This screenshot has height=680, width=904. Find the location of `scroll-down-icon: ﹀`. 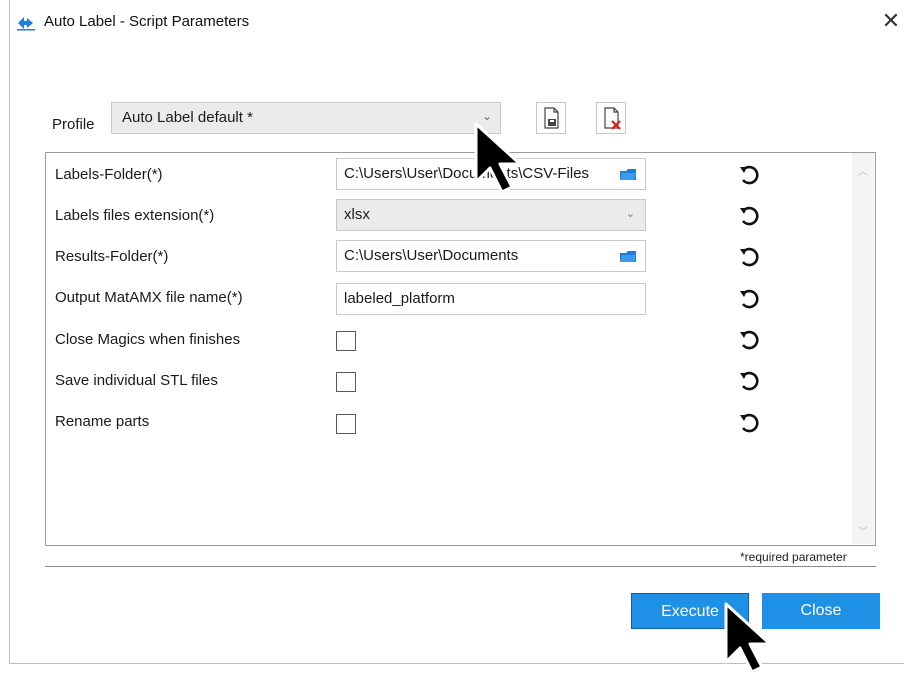

scroll-down-icon: ﹀ is located at coordinates (863, 530).